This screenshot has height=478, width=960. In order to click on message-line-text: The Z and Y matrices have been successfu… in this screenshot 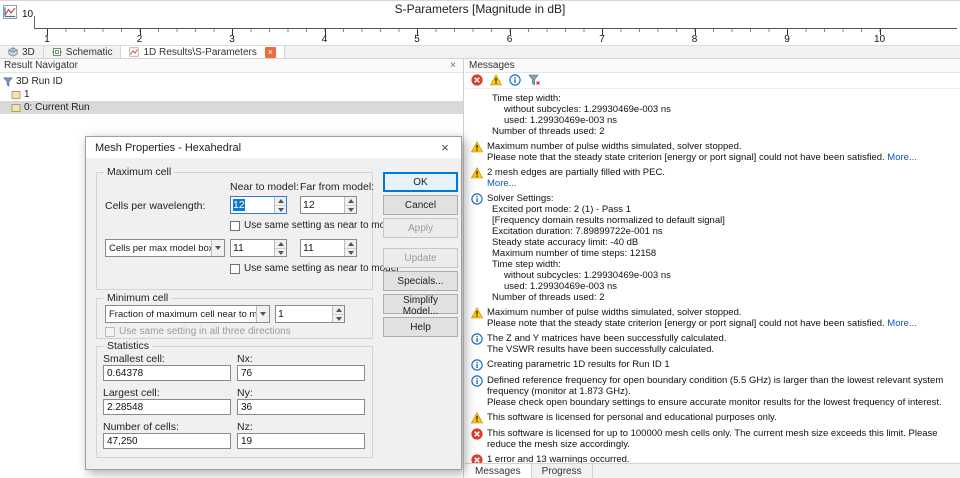, I will do `click(607, 338)`.